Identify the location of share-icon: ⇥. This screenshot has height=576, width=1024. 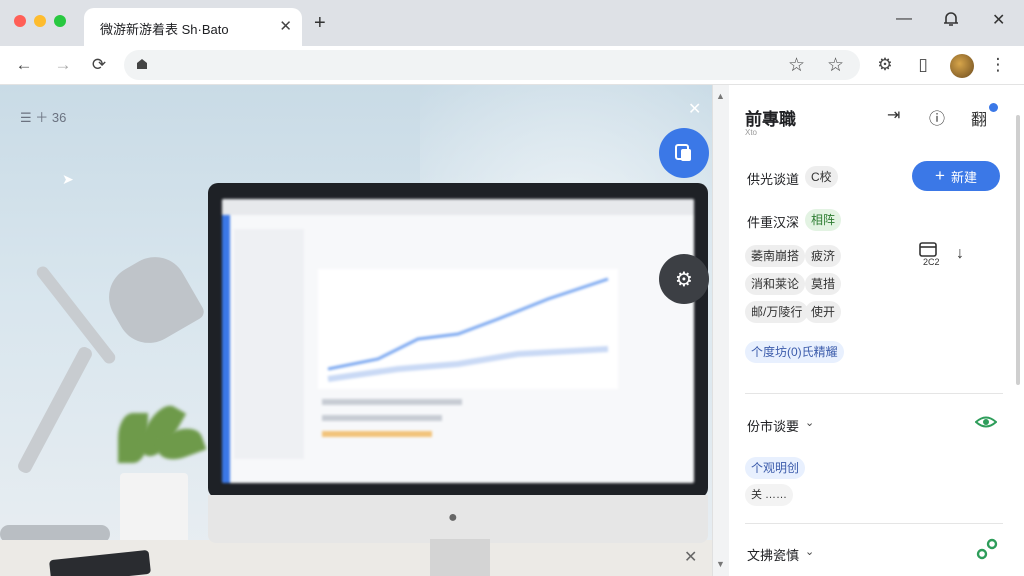
(893, 115).